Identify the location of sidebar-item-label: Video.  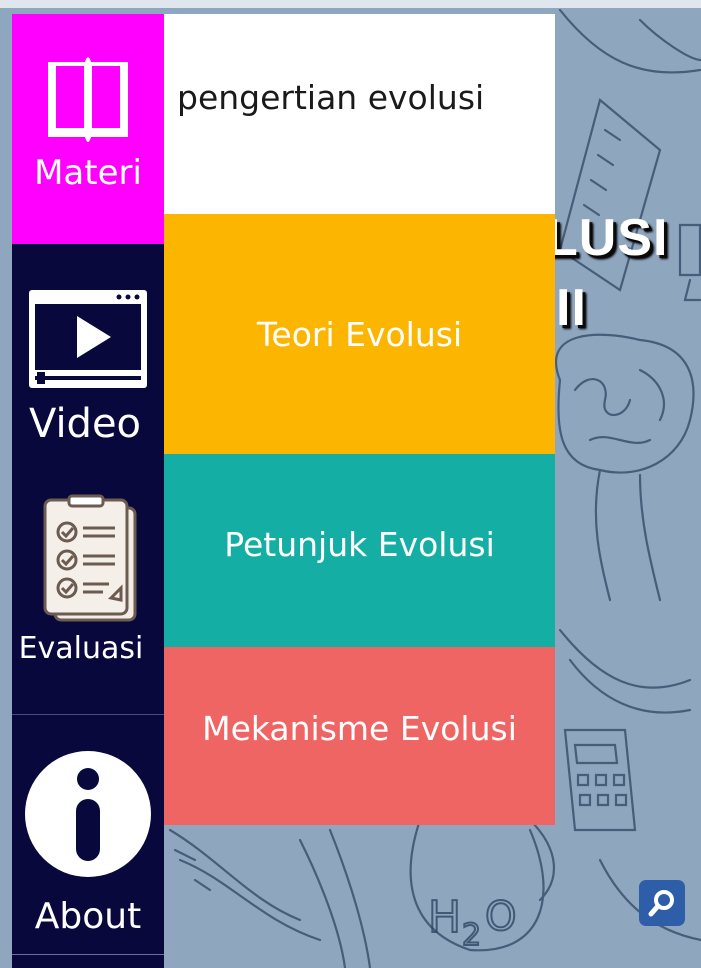
(85, 424).